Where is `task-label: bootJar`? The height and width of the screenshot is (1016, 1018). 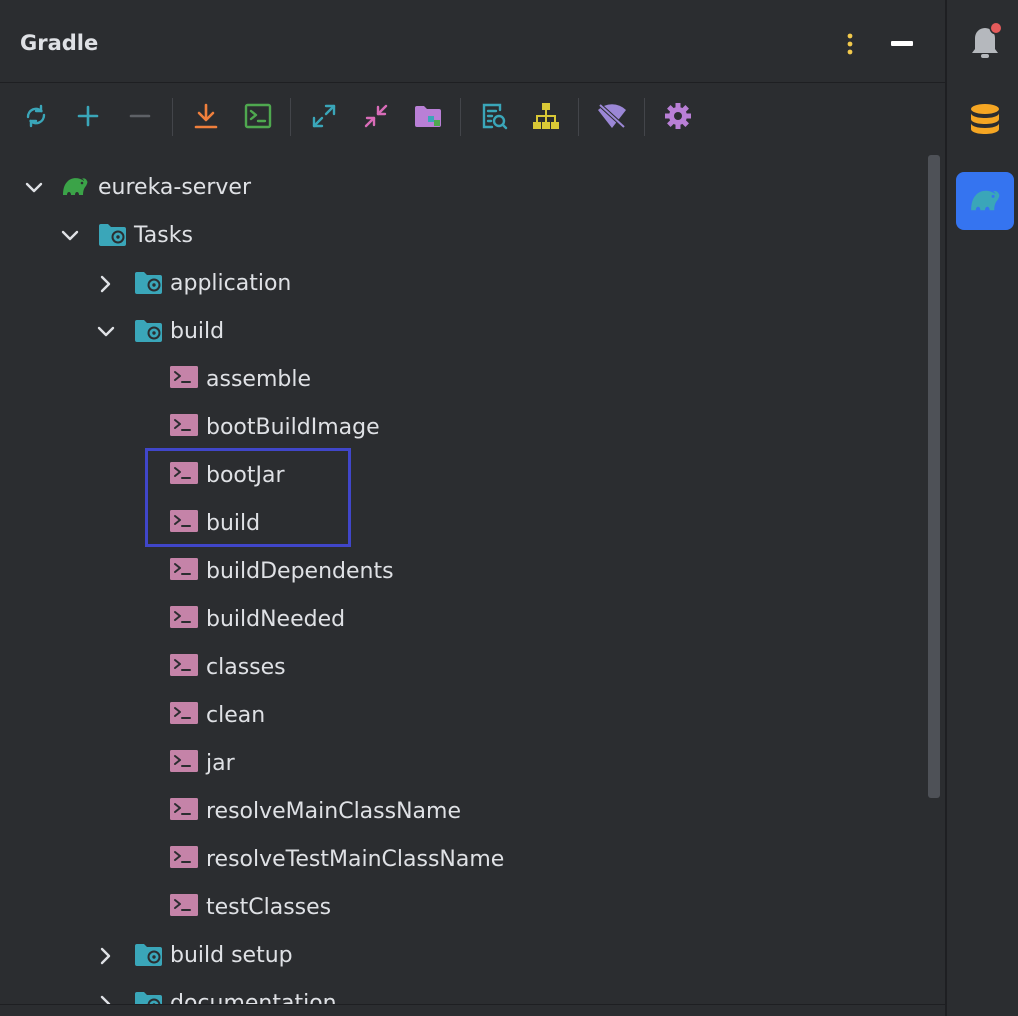 task-label: bootJar is located at coordinates (245, 475).